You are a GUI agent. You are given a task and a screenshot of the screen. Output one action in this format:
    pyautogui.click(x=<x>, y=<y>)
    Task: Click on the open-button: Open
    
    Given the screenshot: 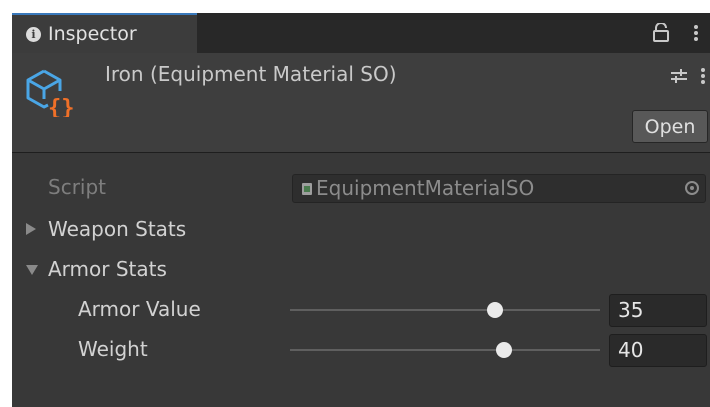 What is the action you would take?
    pyautogui.click(x=670, y=126)
    